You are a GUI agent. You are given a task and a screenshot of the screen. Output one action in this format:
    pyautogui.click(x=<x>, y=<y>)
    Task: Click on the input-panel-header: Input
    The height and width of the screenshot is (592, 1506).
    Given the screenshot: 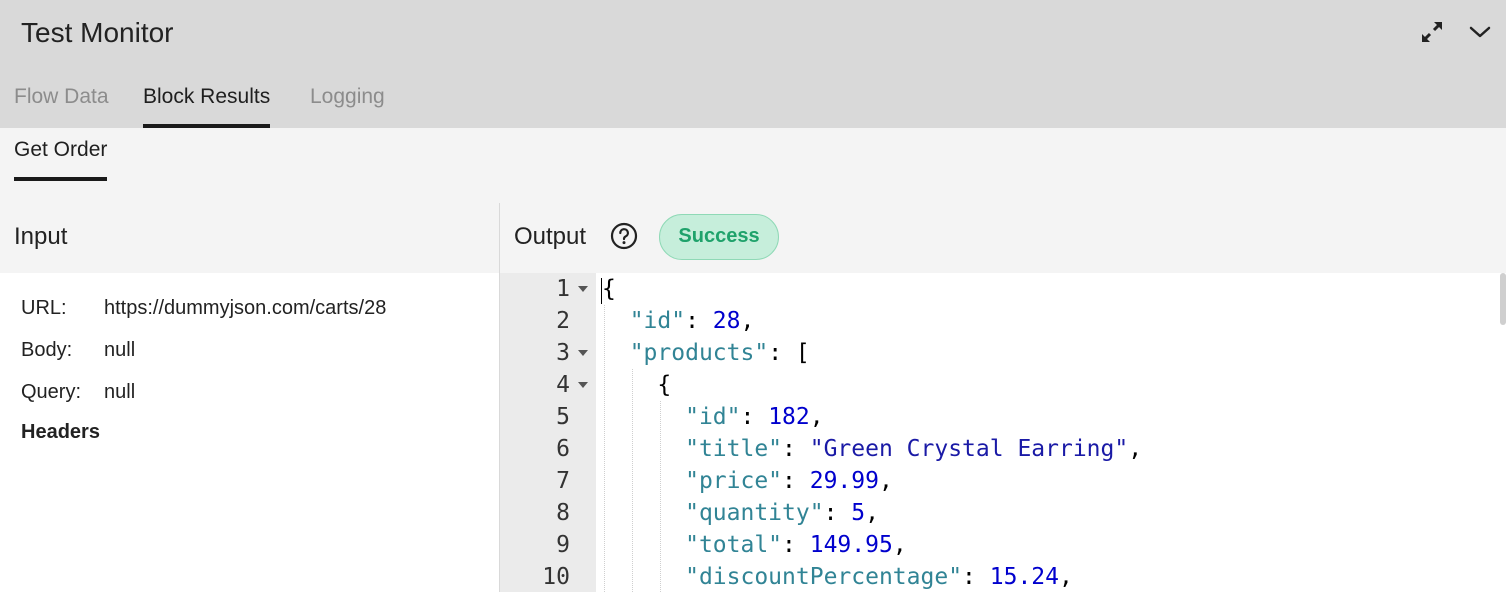 What is the action you would take?
    pyautogui.click(x=249, y=238)
    